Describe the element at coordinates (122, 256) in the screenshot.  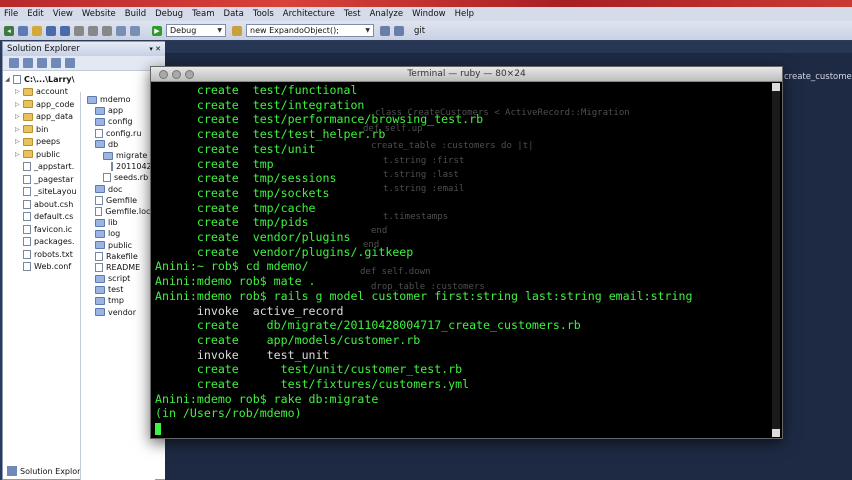
I see `mdemo-item-label: Rakefile` at that location.